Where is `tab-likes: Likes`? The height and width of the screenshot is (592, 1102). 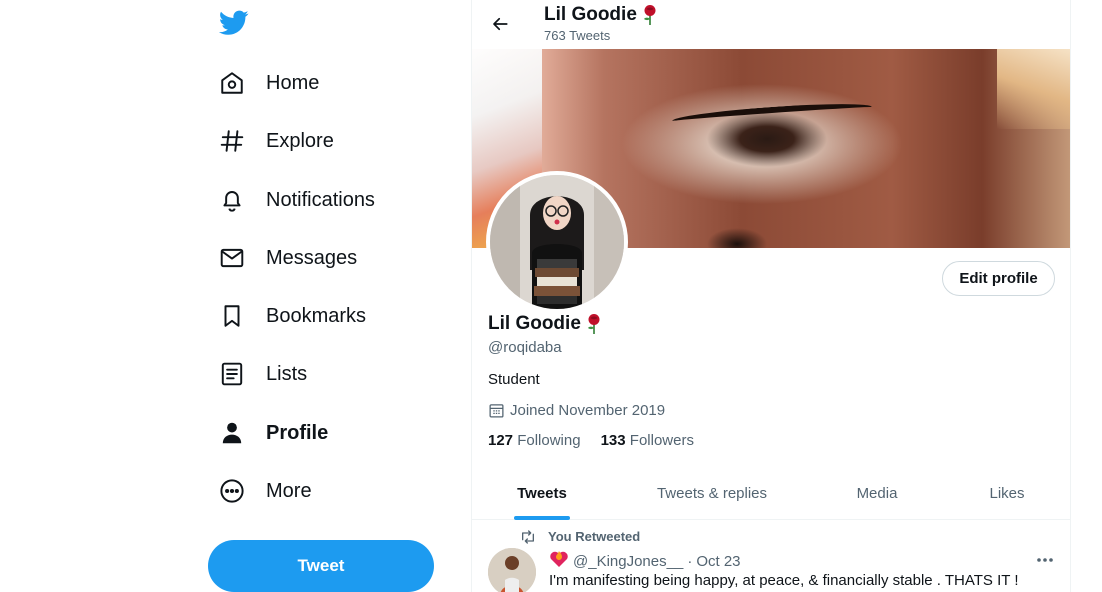 tab-likes: Likes is located at coordinates (1006, 493).